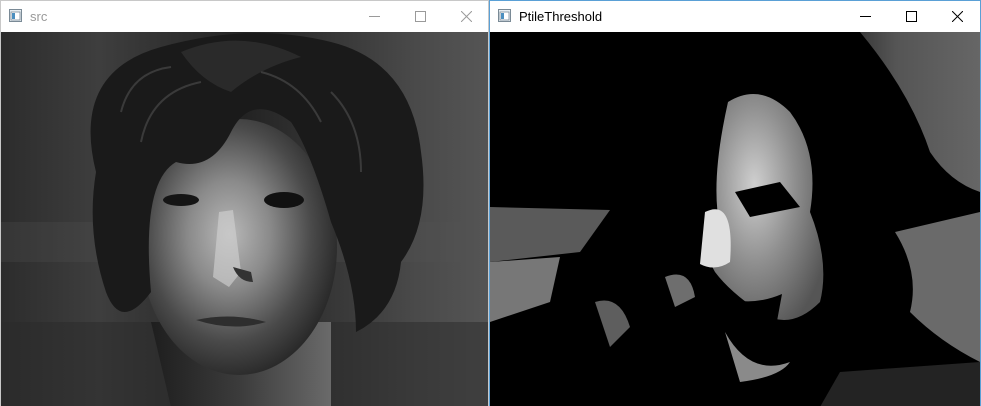  Describe the element at coordinates (735, 16) in the screenshot. I see `ptile-threshold-title-bar: PtileThreshold` at that location.